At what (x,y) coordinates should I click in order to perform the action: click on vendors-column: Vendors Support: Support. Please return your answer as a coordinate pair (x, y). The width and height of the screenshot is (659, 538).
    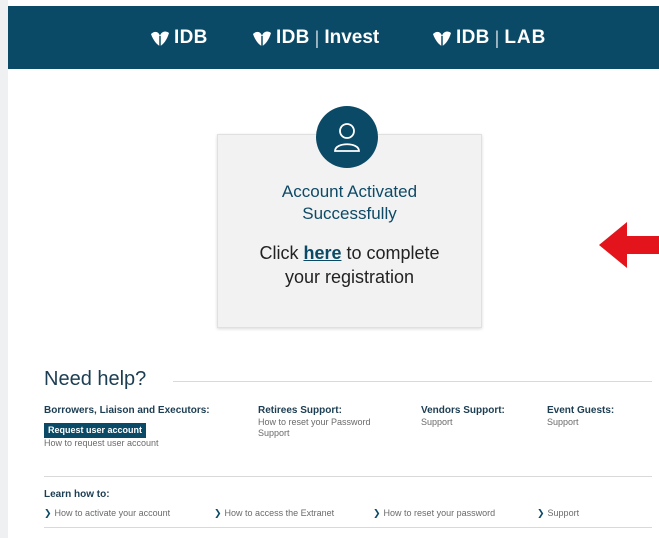
    Looking at the image, I should click on (463, 416).